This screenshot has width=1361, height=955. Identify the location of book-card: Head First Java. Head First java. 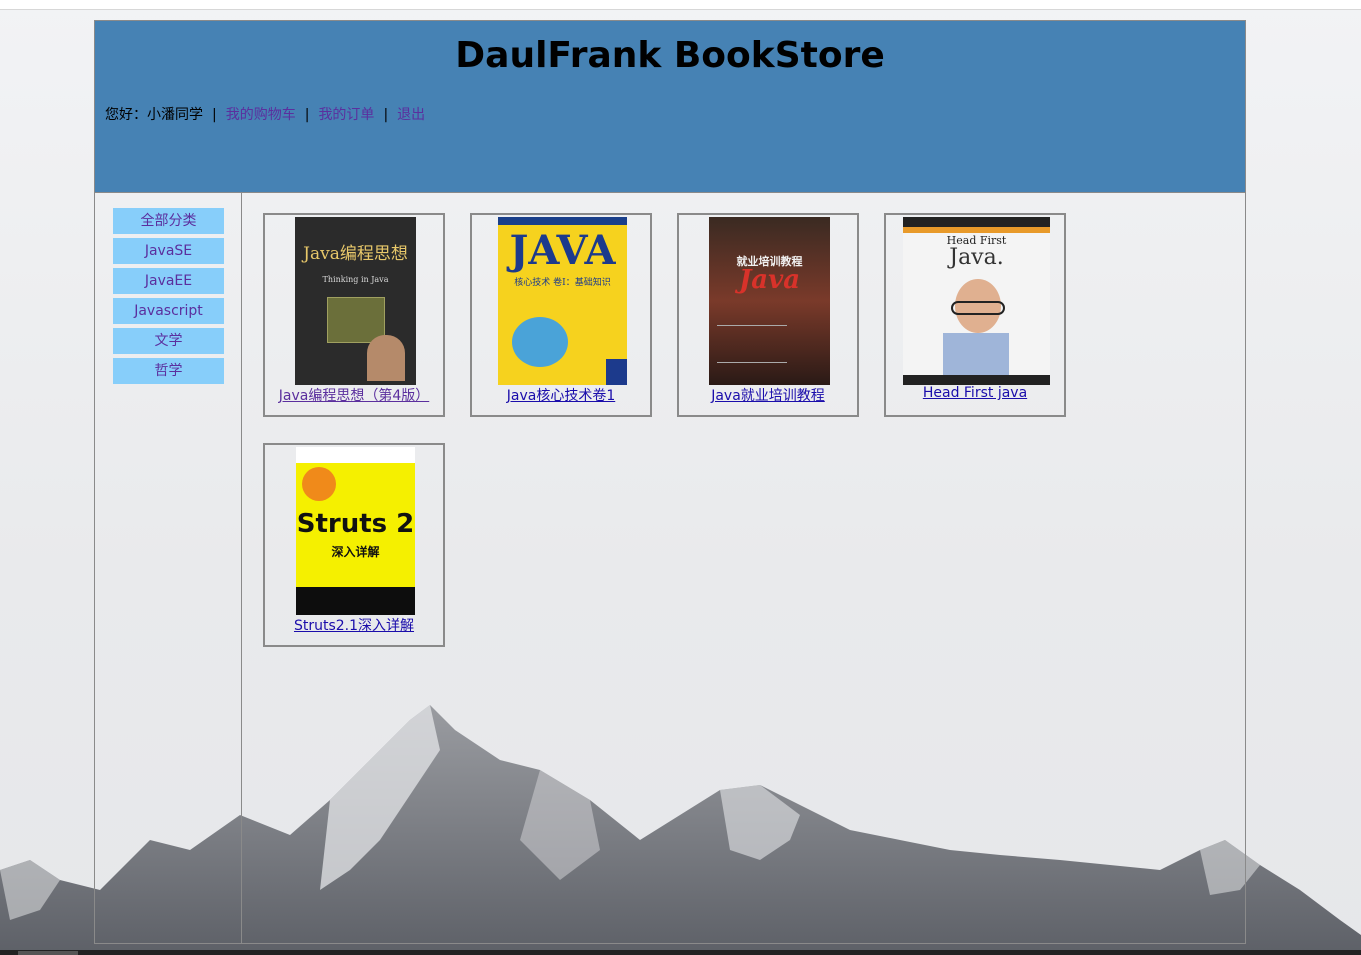
(975, 315).